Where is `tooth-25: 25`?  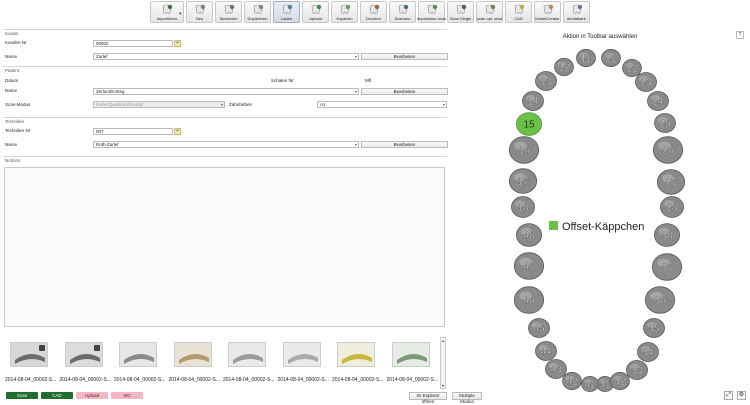
tooth-25: 25 is located at coordinates (665, 123).